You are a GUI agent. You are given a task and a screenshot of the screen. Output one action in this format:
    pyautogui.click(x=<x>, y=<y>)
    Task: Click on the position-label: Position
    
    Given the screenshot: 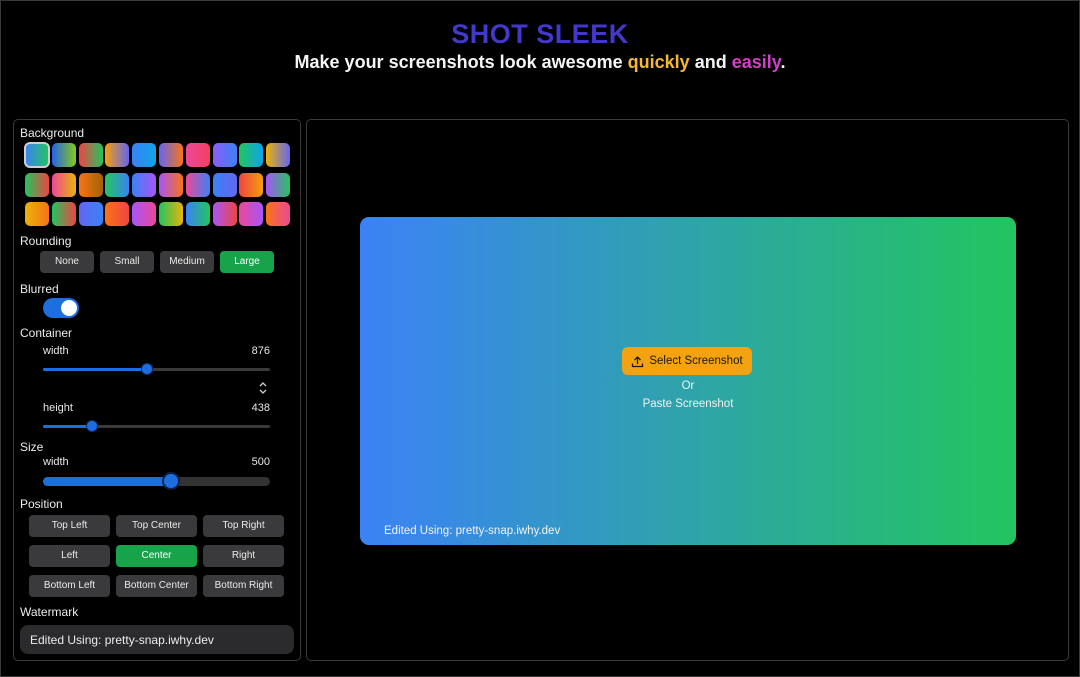 What is the action you would take?
    pyautogui.click(x=41, y=504)
    